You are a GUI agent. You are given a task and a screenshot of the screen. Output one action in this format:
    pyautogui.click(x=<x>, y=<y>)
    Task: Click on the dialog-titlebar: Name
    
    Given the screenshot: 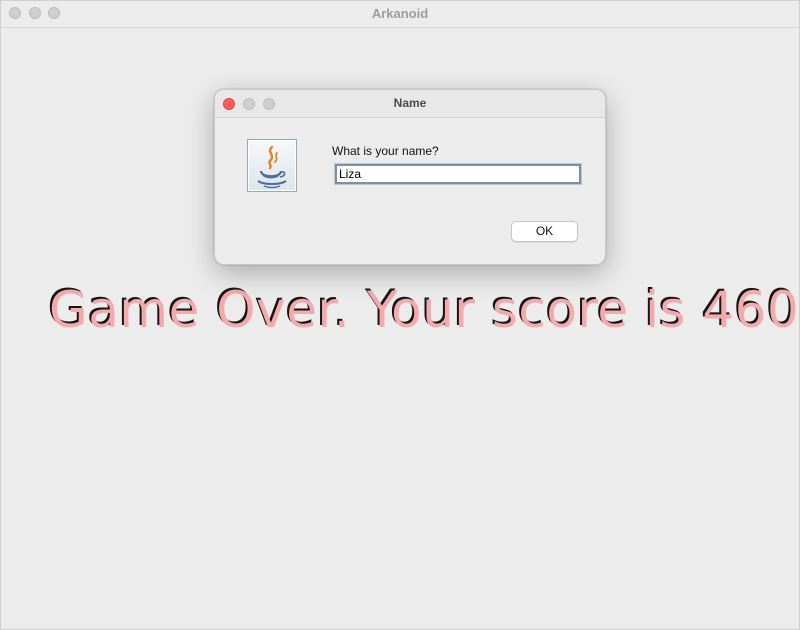 What is the action you would take?
    pyautogui.click(x=410, y=104)
    